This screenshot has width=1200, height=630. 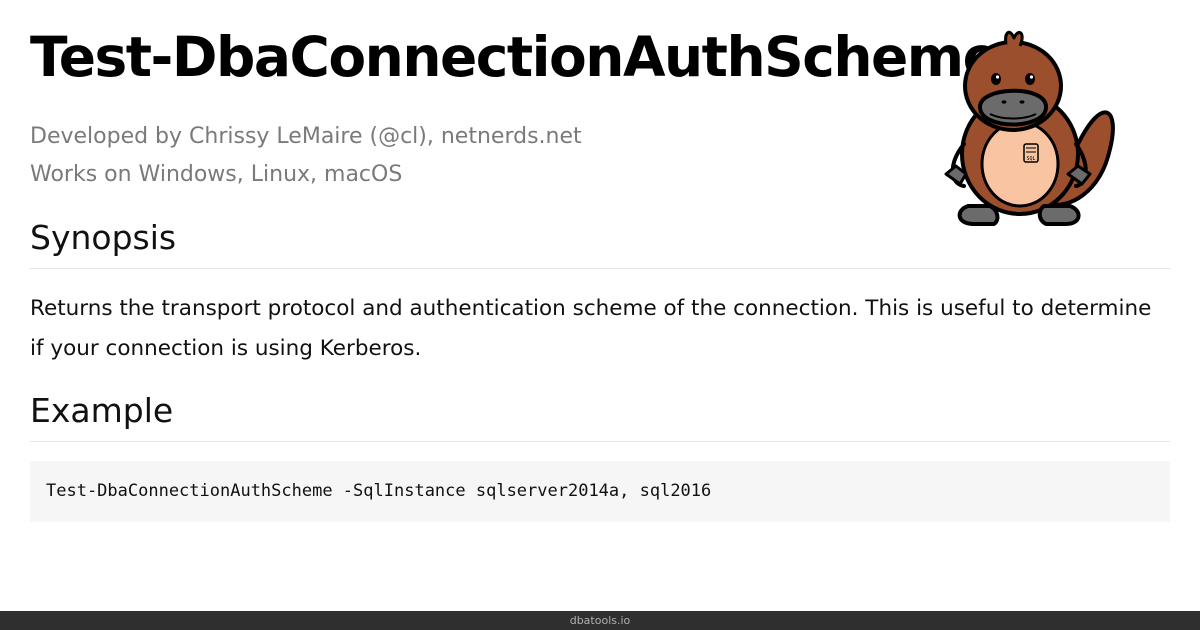 What do you see at coordinates (1029, 128) in the screenshot?
I see `platypus-mascot-icon: SQL` at bounding box center [1029, 128].